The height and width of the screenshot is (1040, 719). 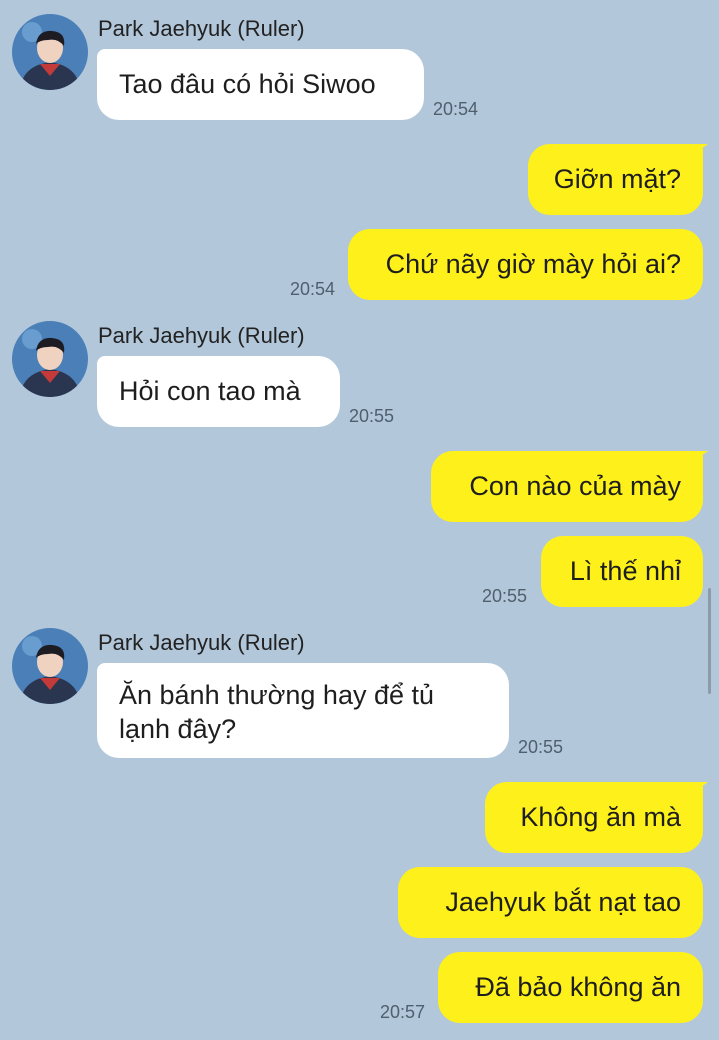 What do you see at coordinates (525, 264) in the screenshot?
I see `message-bubble-outgoing: Chứ nãy giờ mày hỏi ai?` at bounding box center [525, 264].